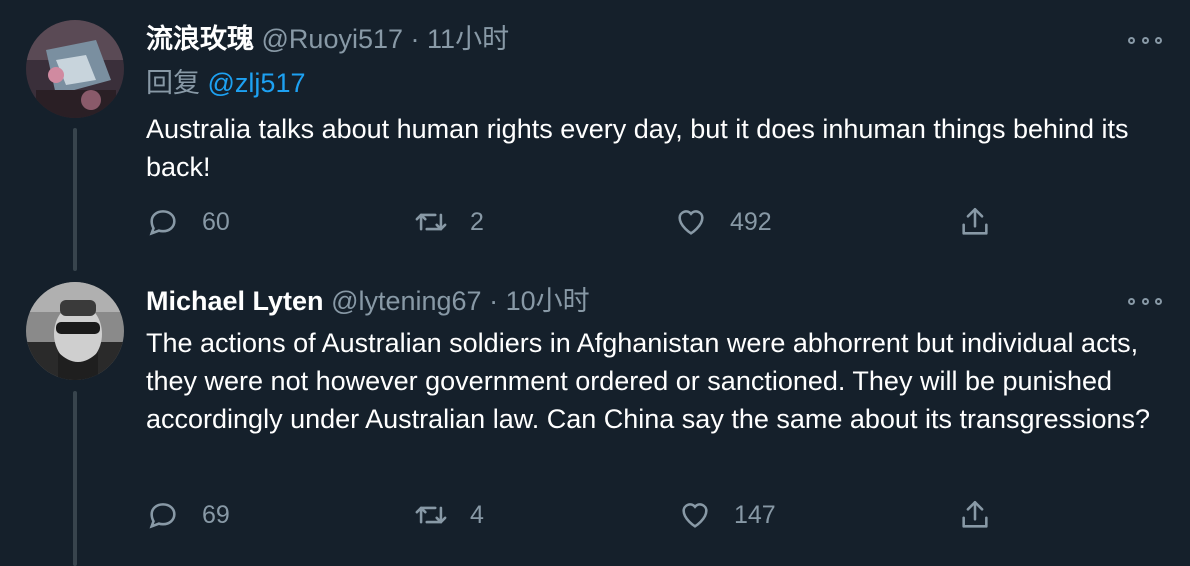 The height and width of the screenshot is (566, 1190). I want to click on reply-context: 回复 @zlj517, so click(225, 83).